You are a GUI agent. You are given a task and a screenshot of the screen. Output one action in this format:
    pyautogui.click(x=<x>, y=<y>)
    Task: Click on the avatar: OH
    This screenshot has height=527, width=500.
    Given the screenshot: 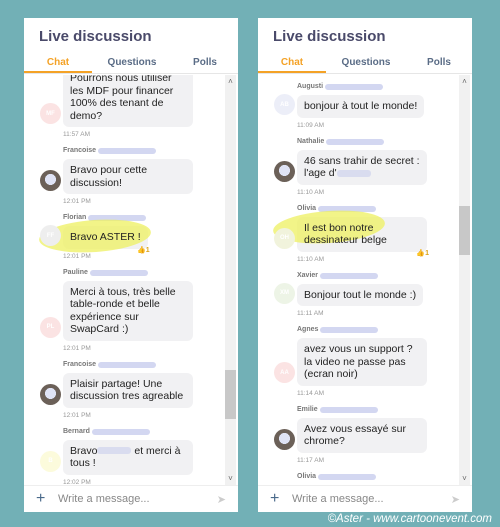 What is the action you would take?
    pyautogui.click(x=284, y=238)
    